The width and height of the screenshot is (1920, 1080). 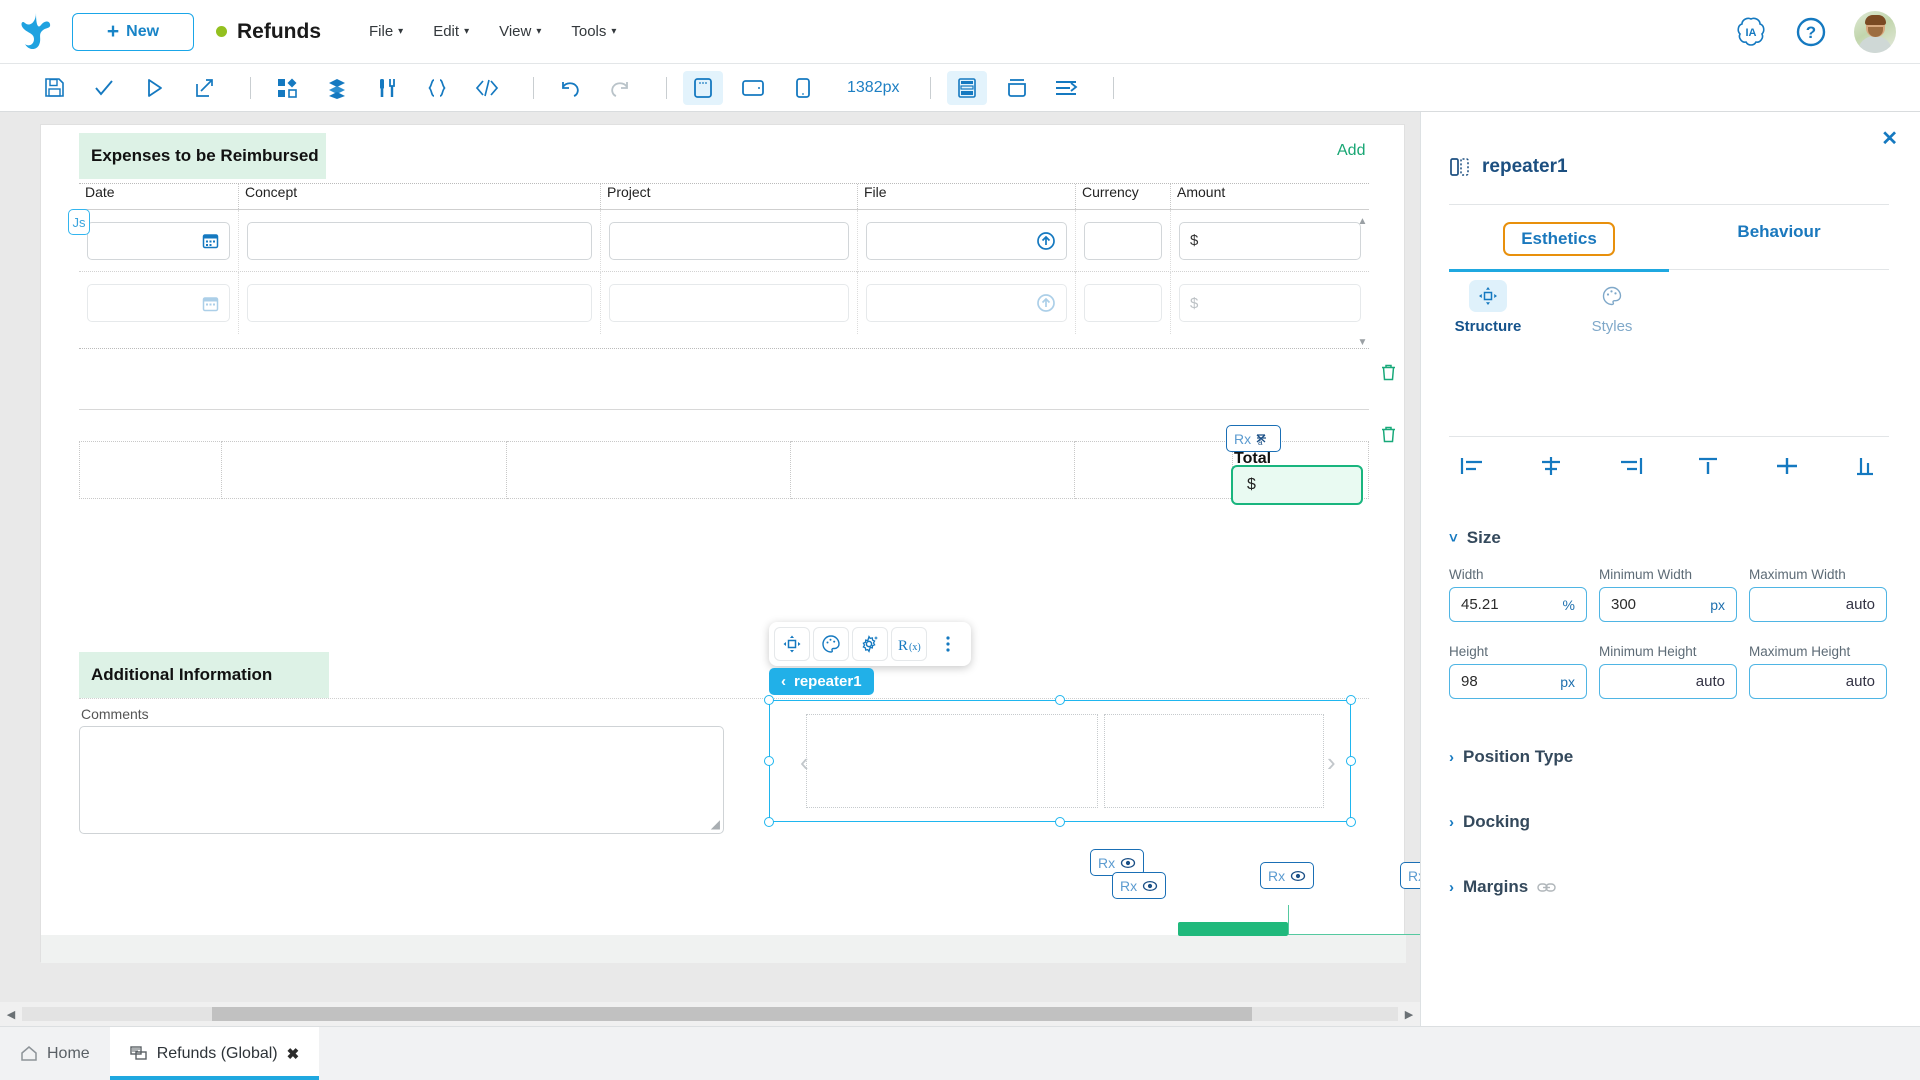 What do you see at coordinates (1270, 303) in the screenshot?
I see `amount-input-ghost: $` at bounding box center [1270, 303].